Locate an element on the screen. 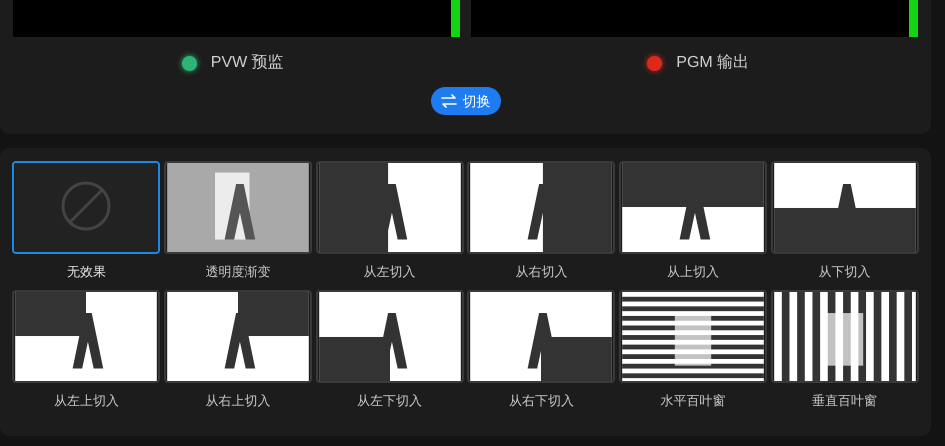 The height and width of the screenshot is (446, 945). transition-label: 垂直百叶窗 is located at coordinates (845, 401).